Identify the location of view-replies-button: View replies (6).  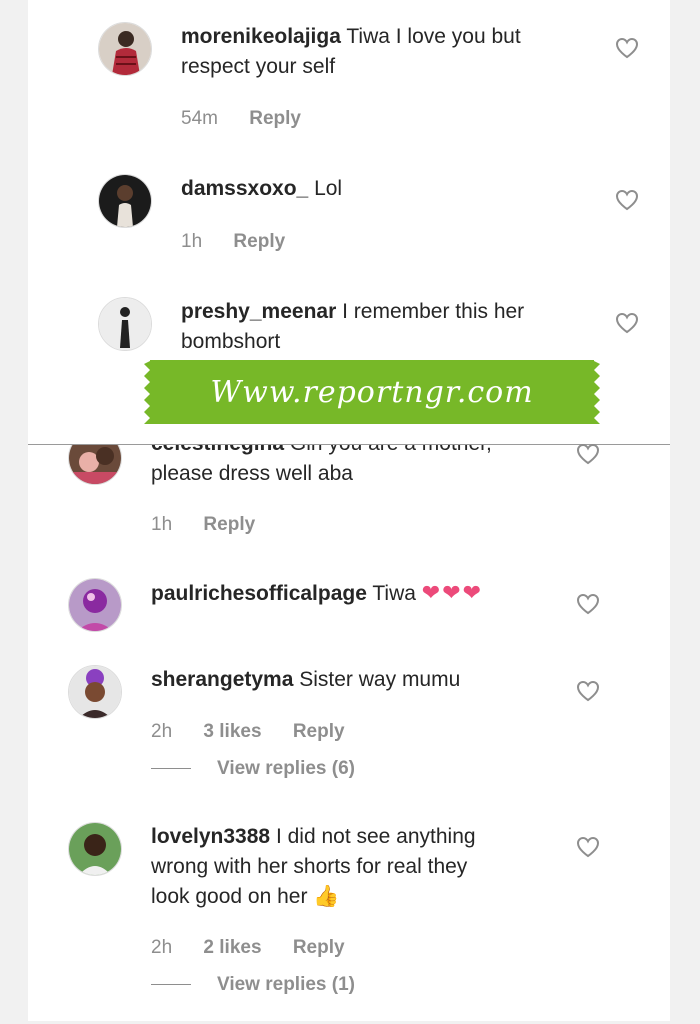
(253, 769).